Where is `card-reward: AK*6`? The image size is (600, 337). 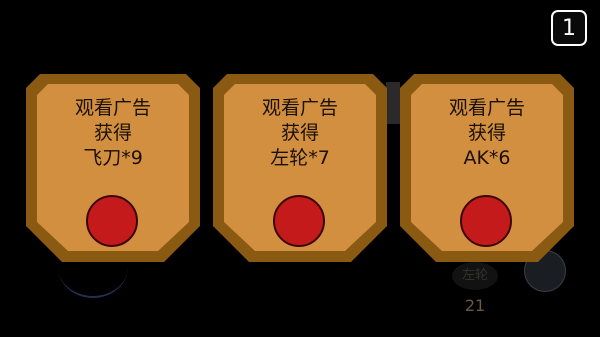
card-reward: AK*6 is located at coordinates (487, 158).